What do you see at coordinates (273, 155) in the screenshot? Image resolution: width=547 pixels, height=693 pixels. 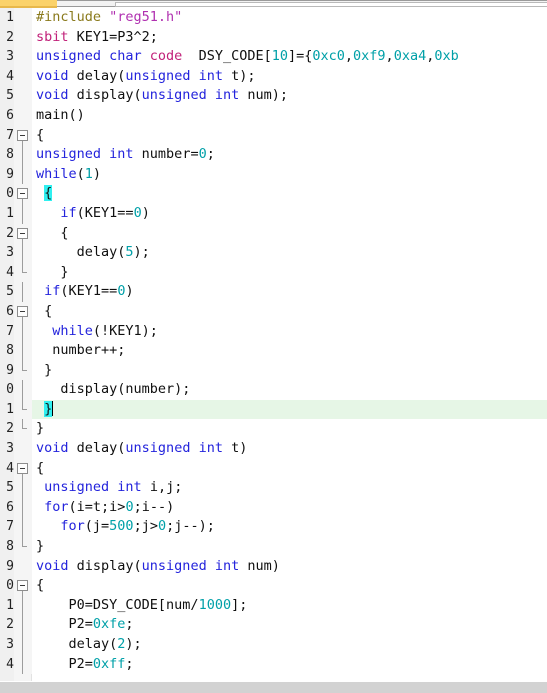 I see `code-line: 8 unsigned int number=0;` at bounding box center [273, 155].